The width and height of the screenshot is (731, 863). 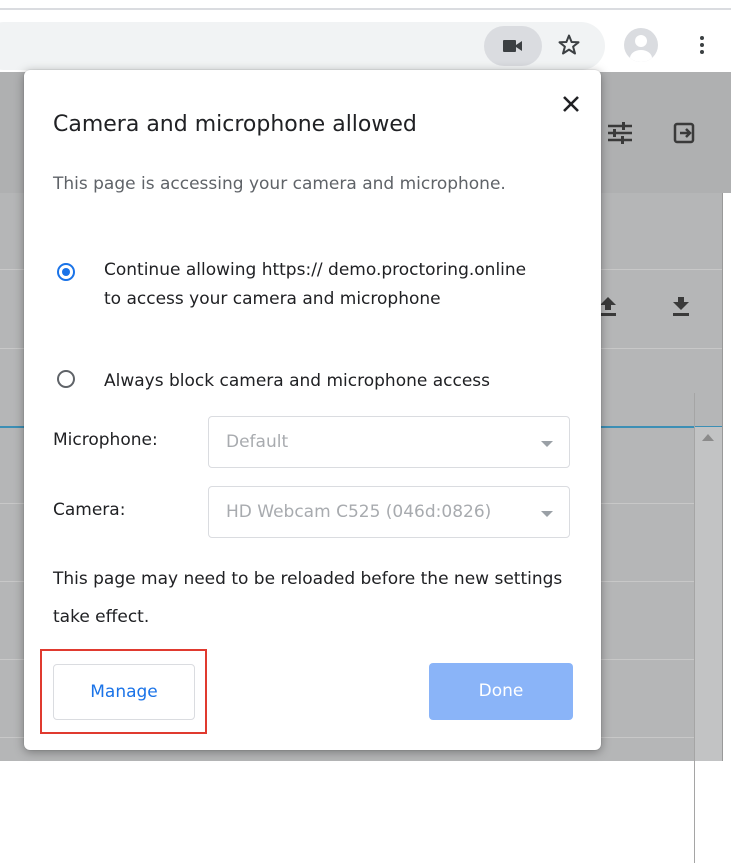 I want to click on exit-icon, so click(x=684, y=133).